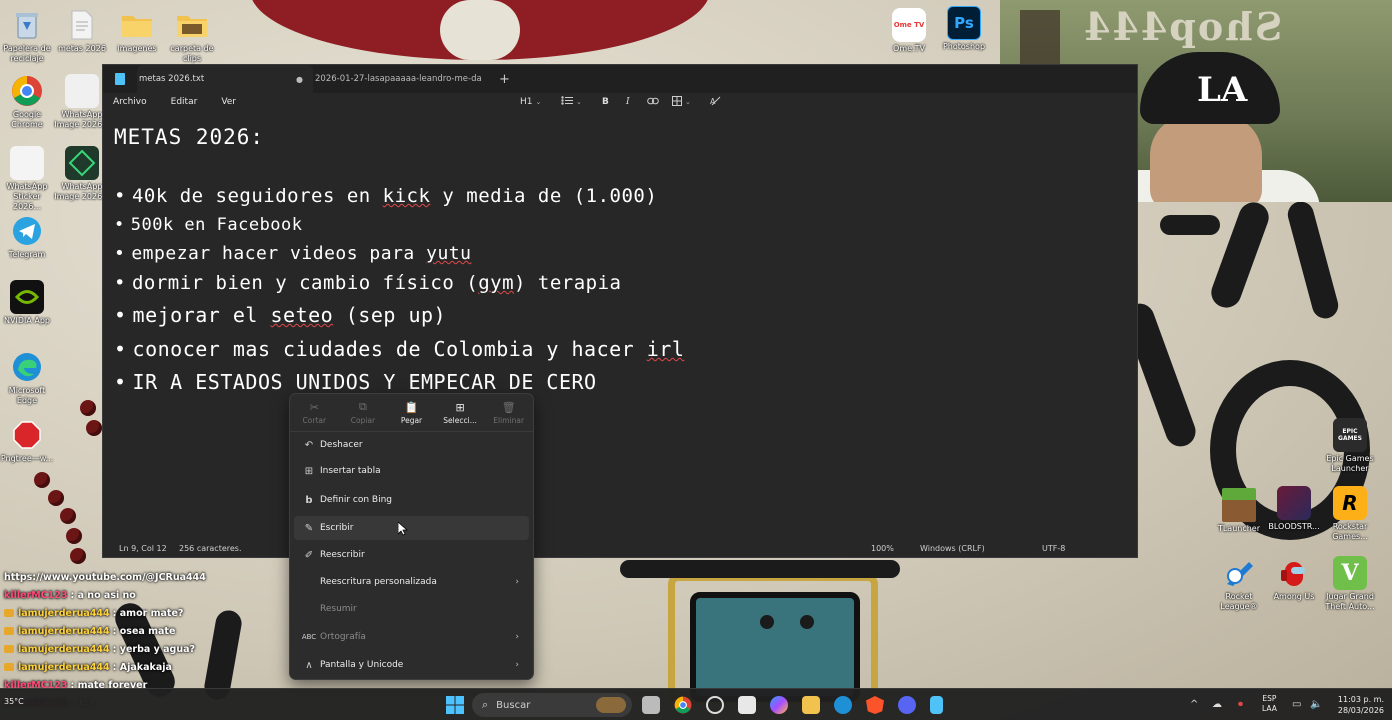 The width and height of the screenshot is (1392, 720). Describe the element at coordinates (411, 528) in the screenshot. I see `menu-item-escribir: ✎ Escribir` at that location.